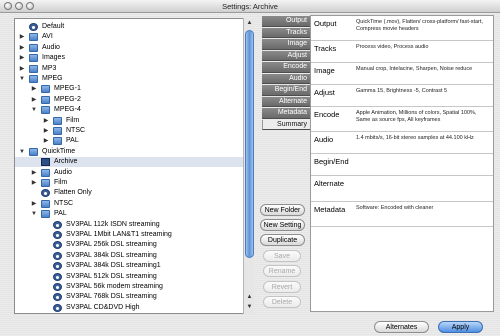 Image resolution: width=500 pixels, height=336 pixels. I want to click on summary-value: Process video, Process audio, so click(392, 47).